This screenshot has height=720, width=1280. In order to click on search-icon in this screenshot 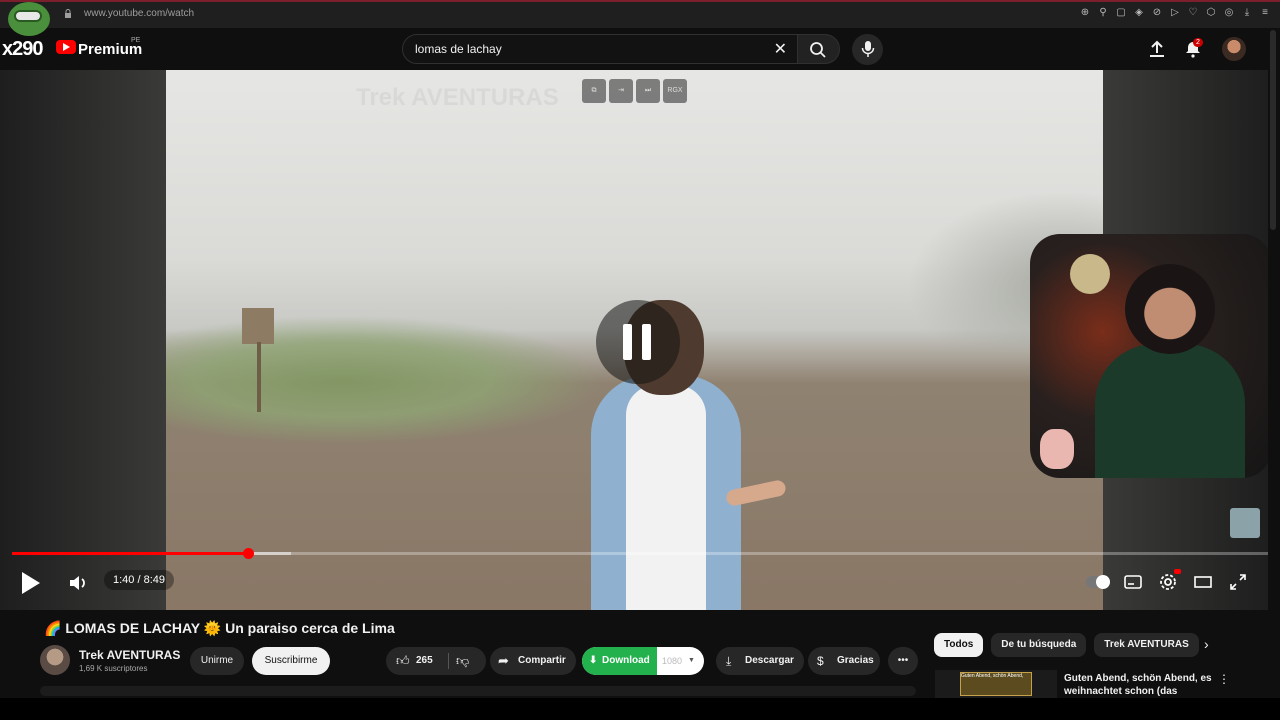, I will do `click(818, 50)`.